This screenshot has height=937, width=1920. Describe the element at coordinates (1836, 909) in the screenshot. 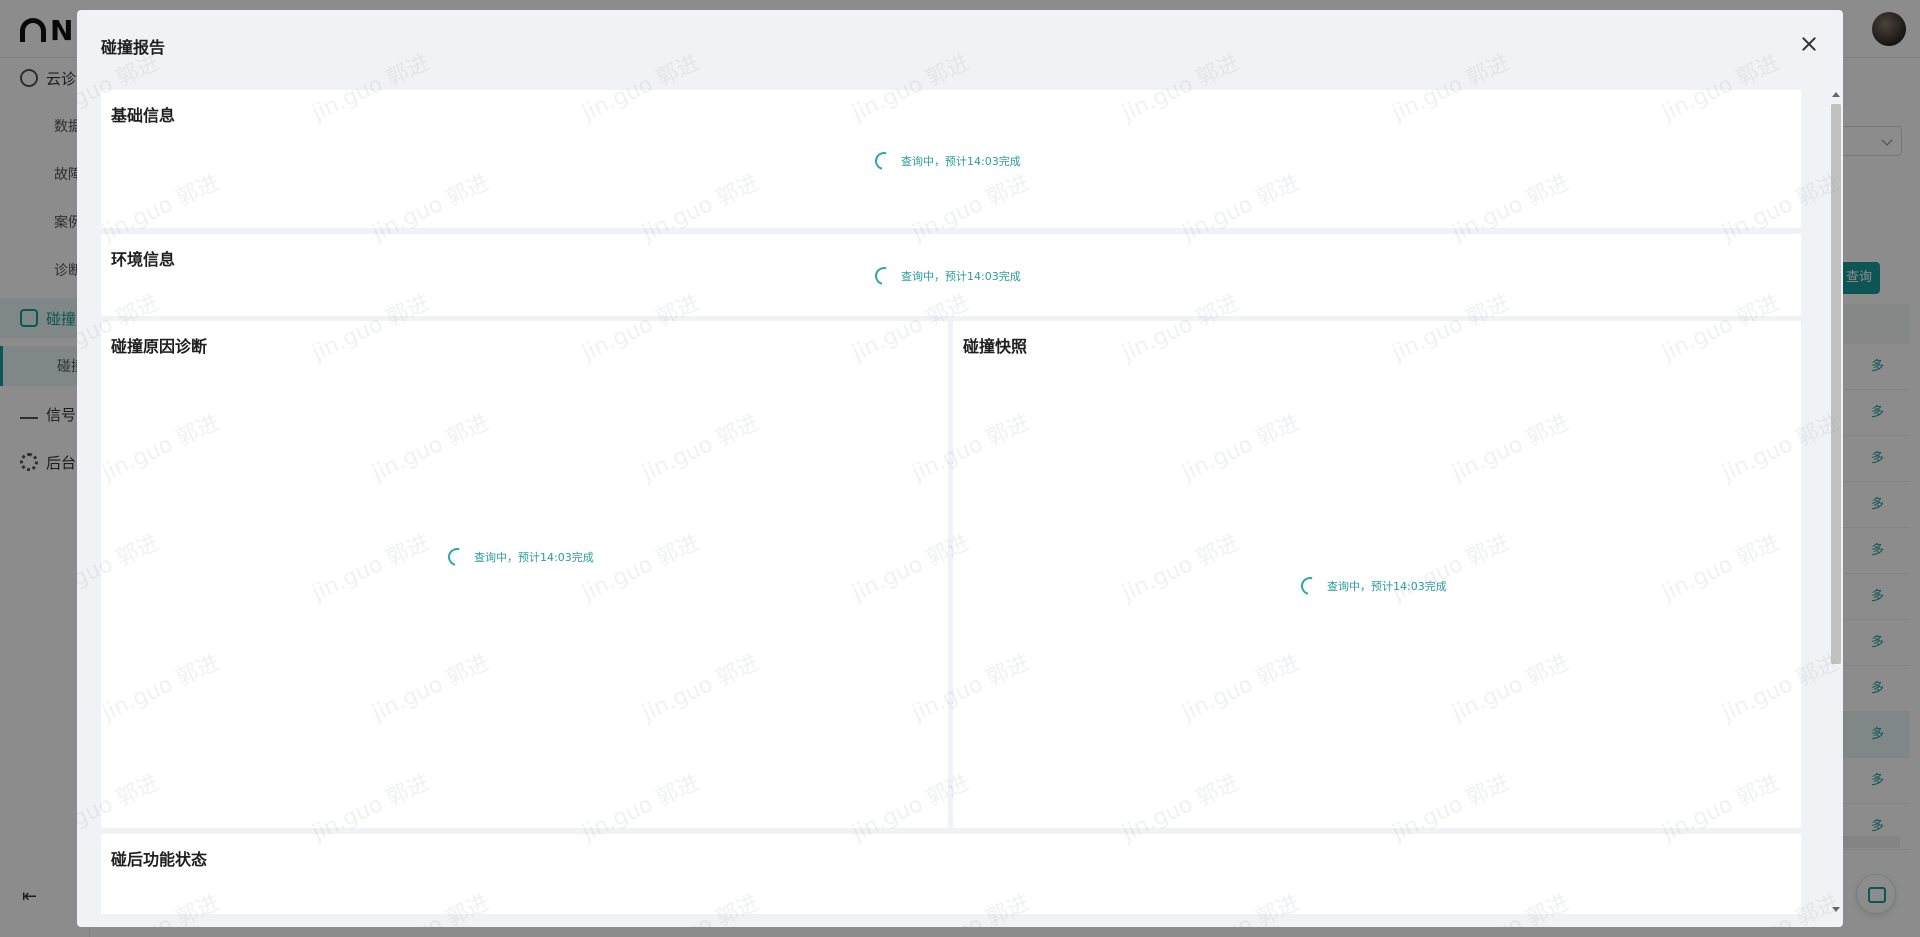

I see `scroll-down-arrow-icon` at that location.